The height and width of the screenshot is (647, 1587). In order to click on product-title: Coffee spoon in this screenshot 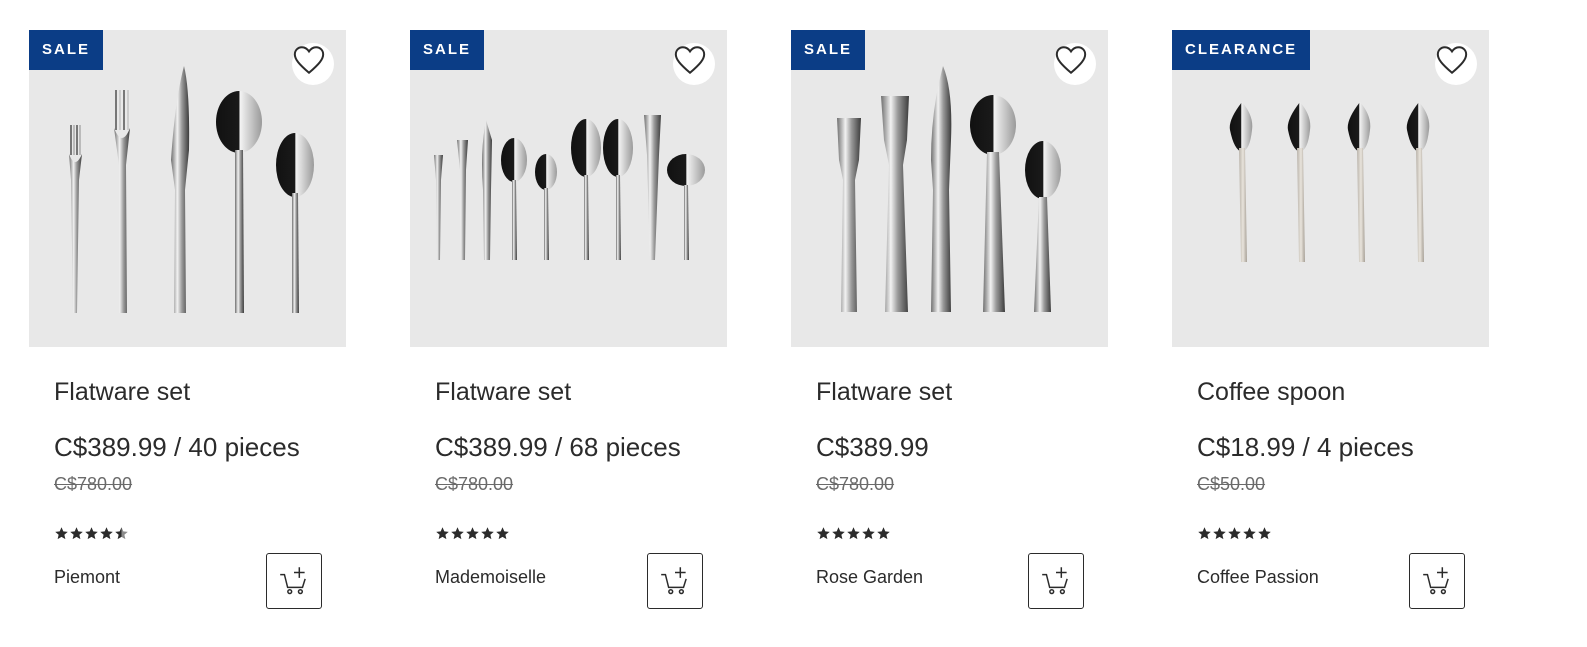, I will do `click(1271, 392)`.